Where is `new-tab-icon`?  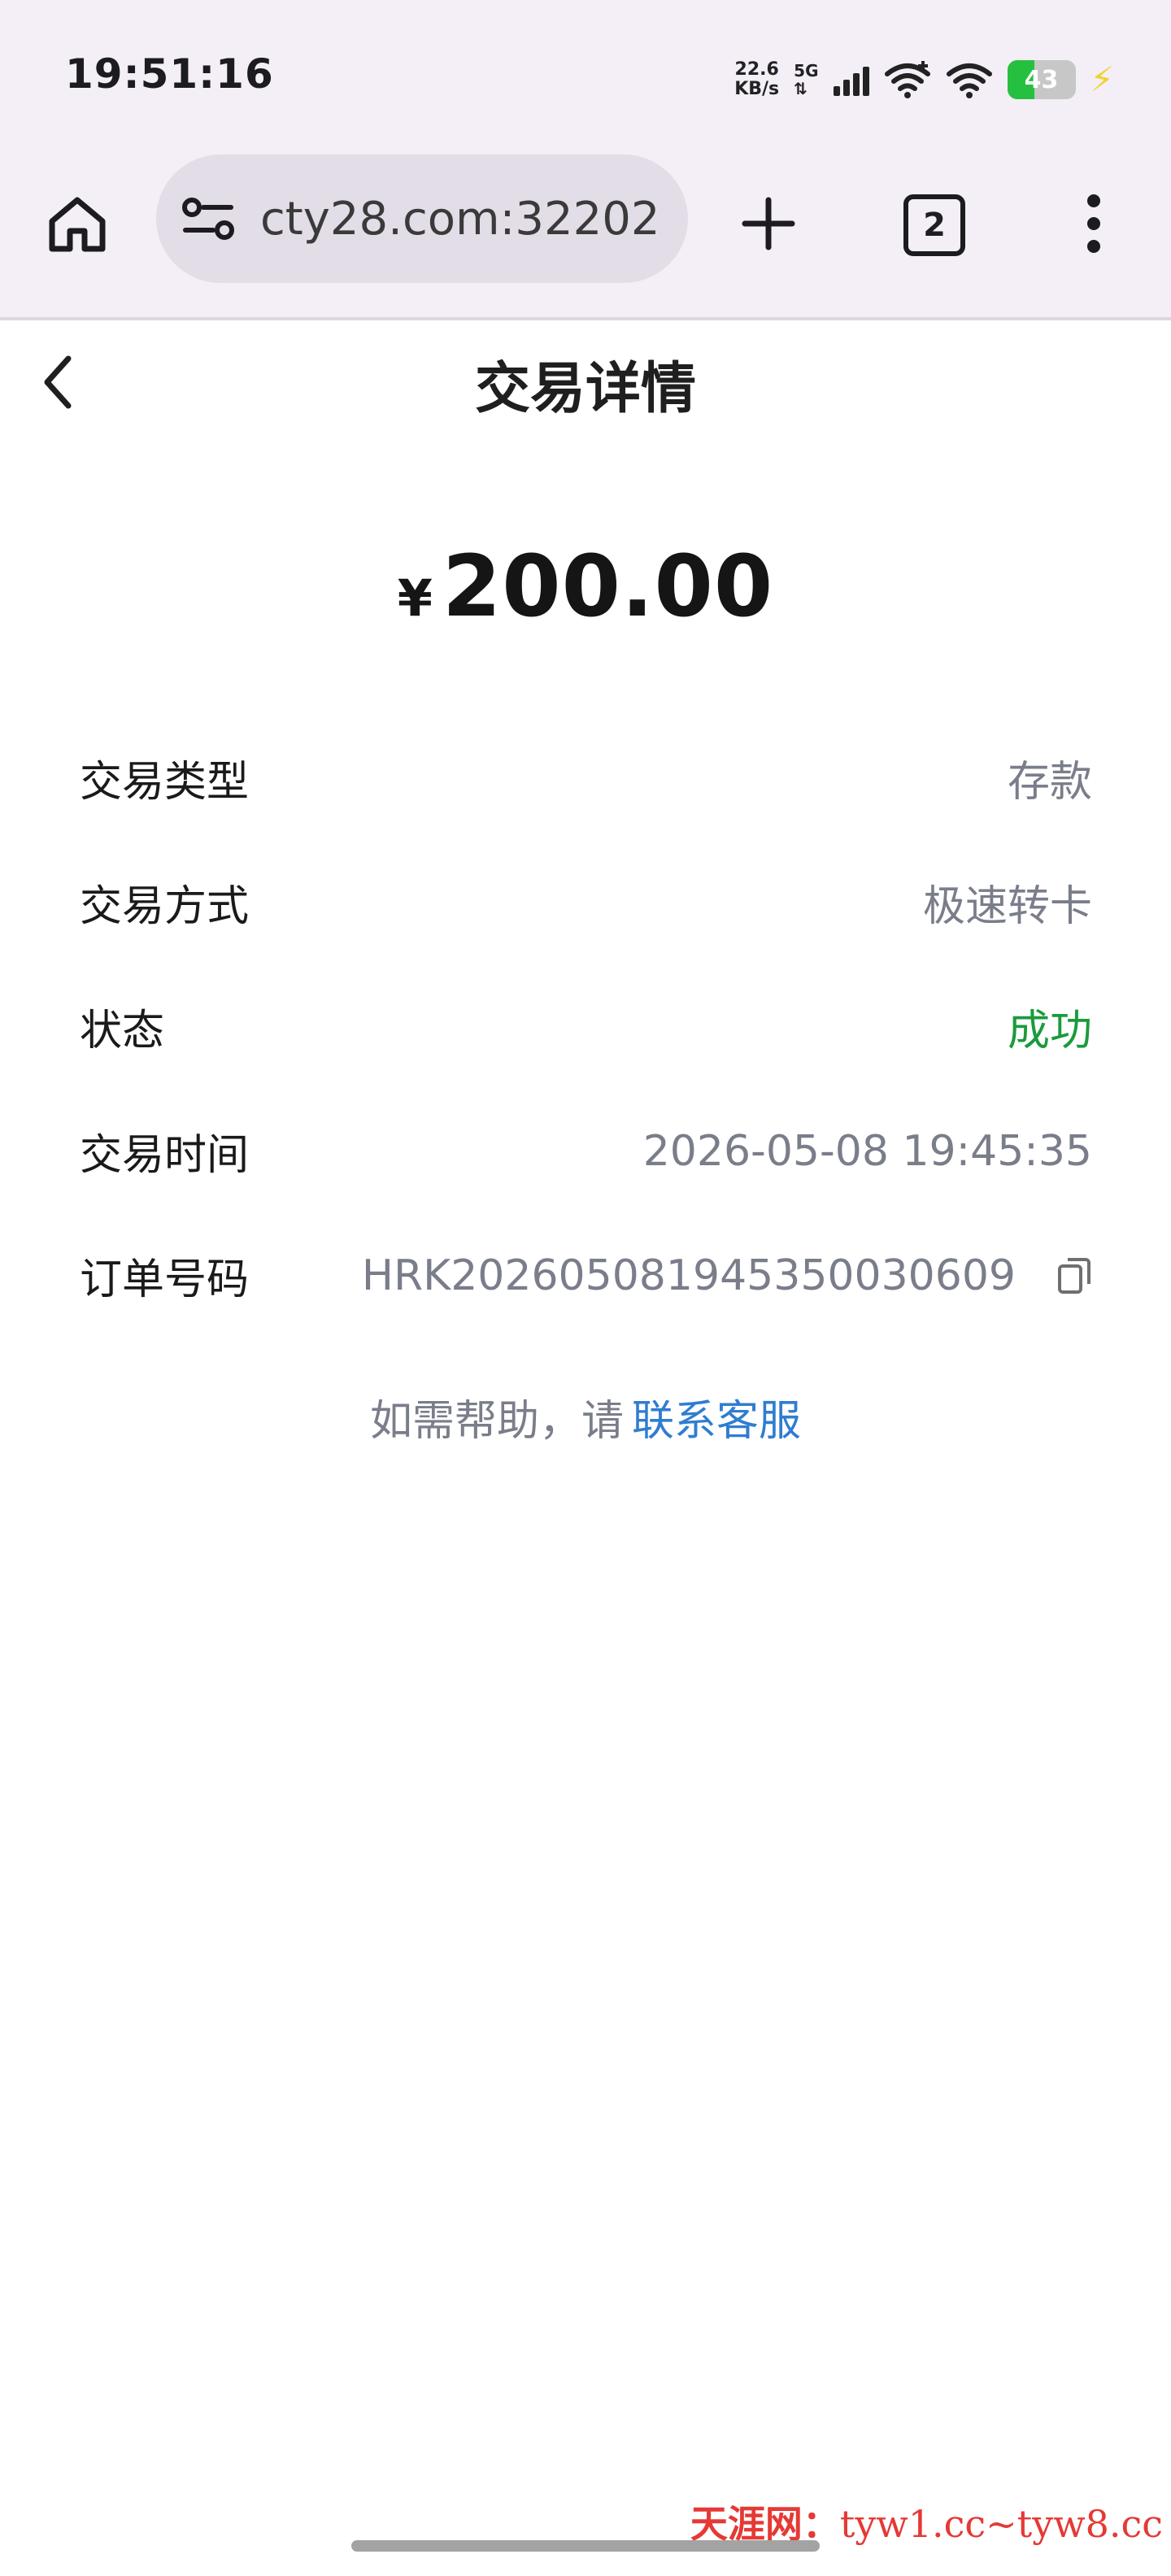 new-tab-icon is located at coordinates (769, 224).